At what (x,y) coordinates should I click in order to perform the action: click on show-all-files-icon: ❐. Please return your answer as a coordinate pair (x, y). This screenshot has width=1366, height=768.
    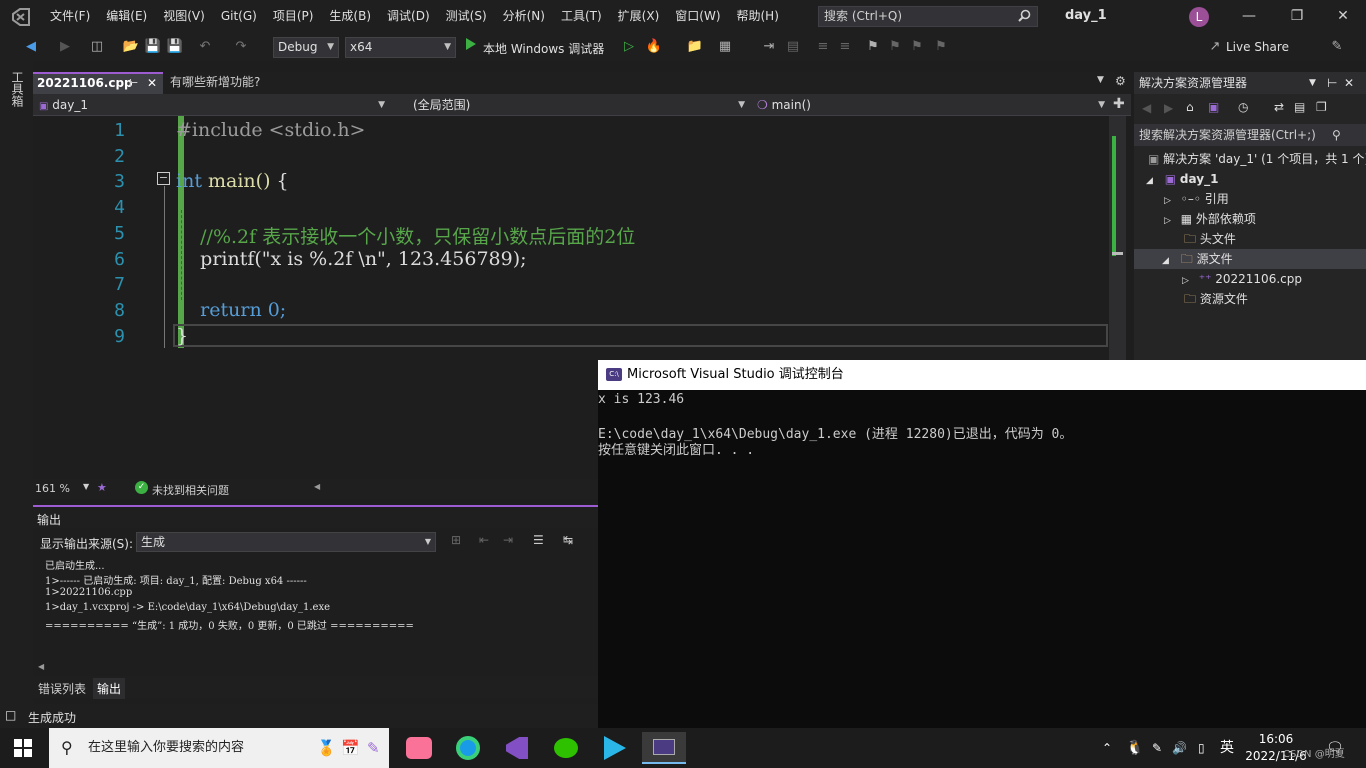
    Looking at the image, I should click on (1321, 107).